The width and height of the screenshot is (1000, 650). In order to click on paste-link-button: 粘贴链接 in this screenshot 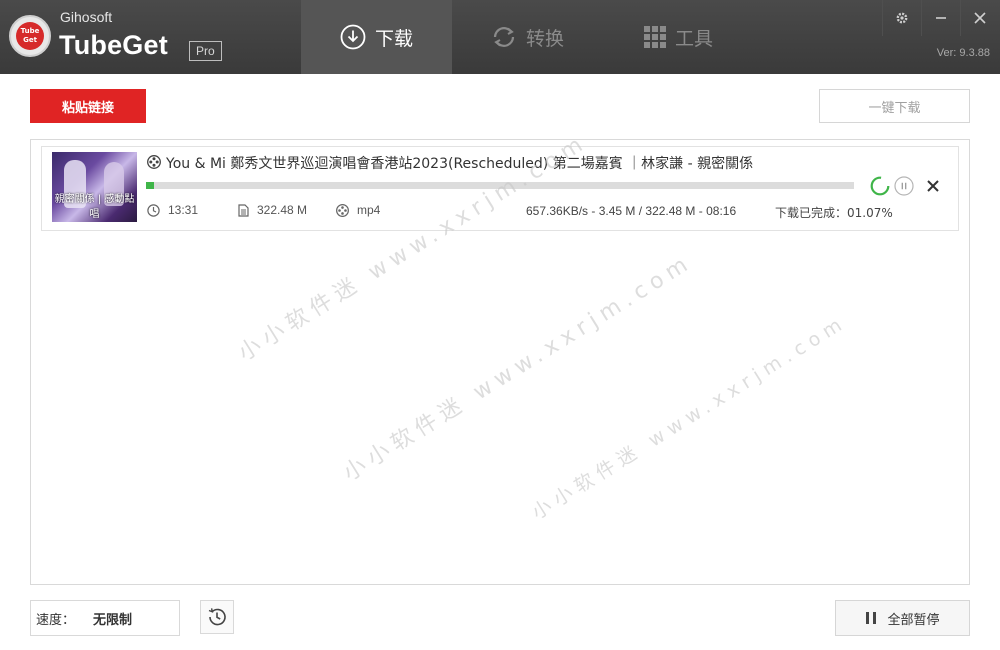, I will do `click(88, 106)`.